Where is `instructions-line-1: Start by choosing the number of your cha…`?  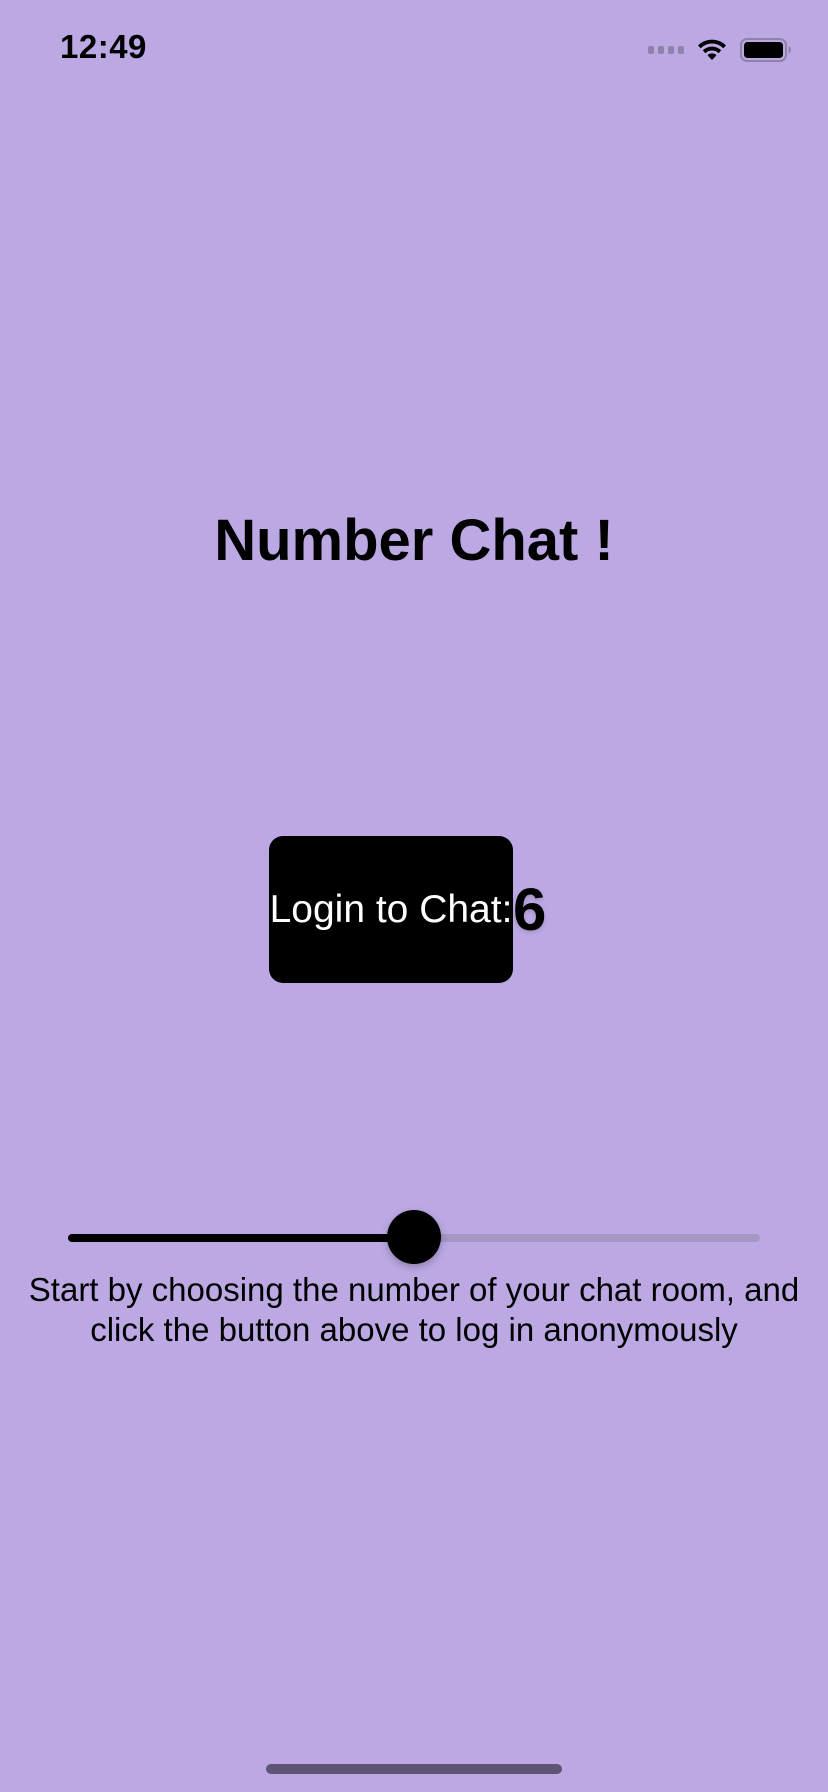
instructions-line-1: Start by choosing the number of your cha… is located at coordinates (414, 1289).